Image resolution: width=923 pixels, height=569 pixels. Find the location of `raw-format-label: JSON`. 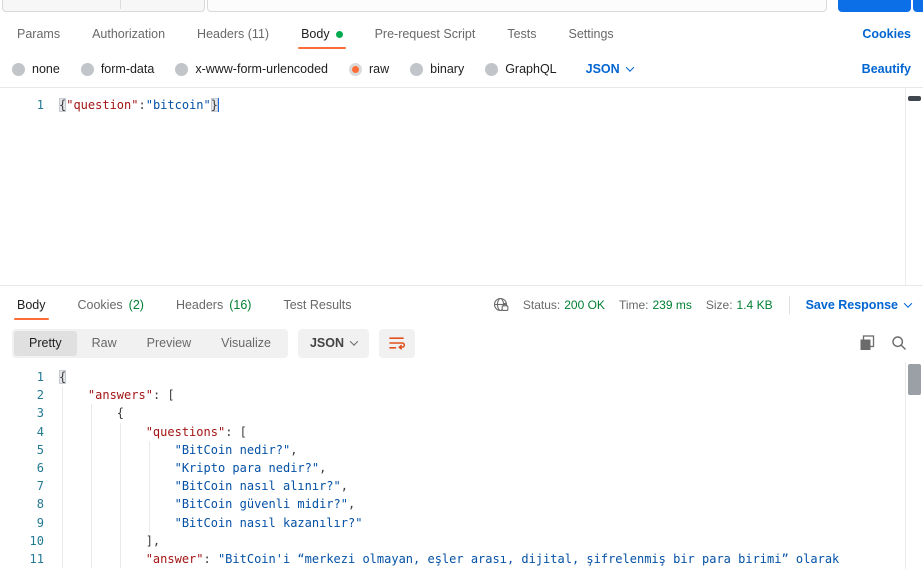

raw-format-label: JSON is located at coordinates (602, 69).